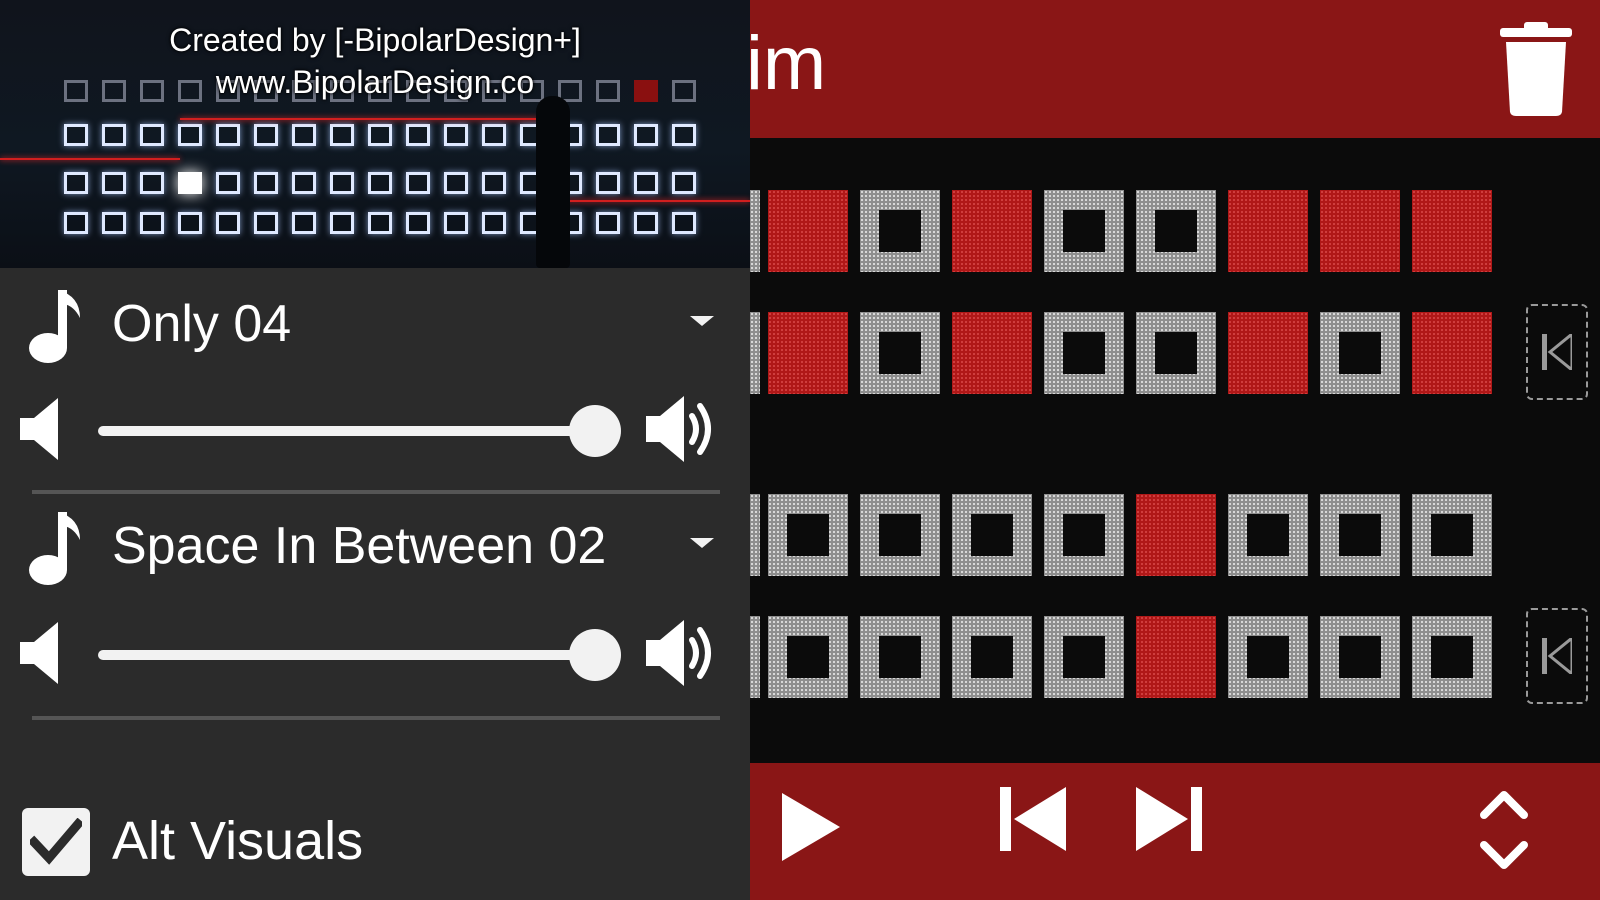 Image resolution: width=1600 pixels, height=900 pixels. Describe the element at coordinates (375, 550) in the screenshot. I see `track-selector-2: Space In Between 02` at that location.